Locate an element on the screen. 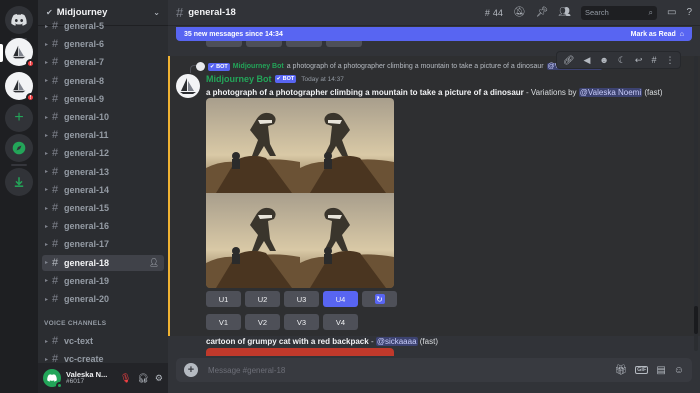 This screenshot has width=700, height=393. add-reaction-icon: ☻ is located at coordinates (603, 60).